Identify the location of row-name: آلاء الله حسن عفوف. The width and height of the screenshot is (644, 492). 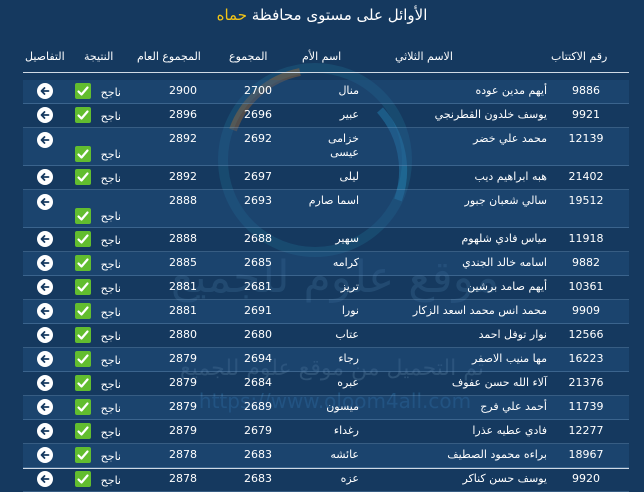
(499, 382).